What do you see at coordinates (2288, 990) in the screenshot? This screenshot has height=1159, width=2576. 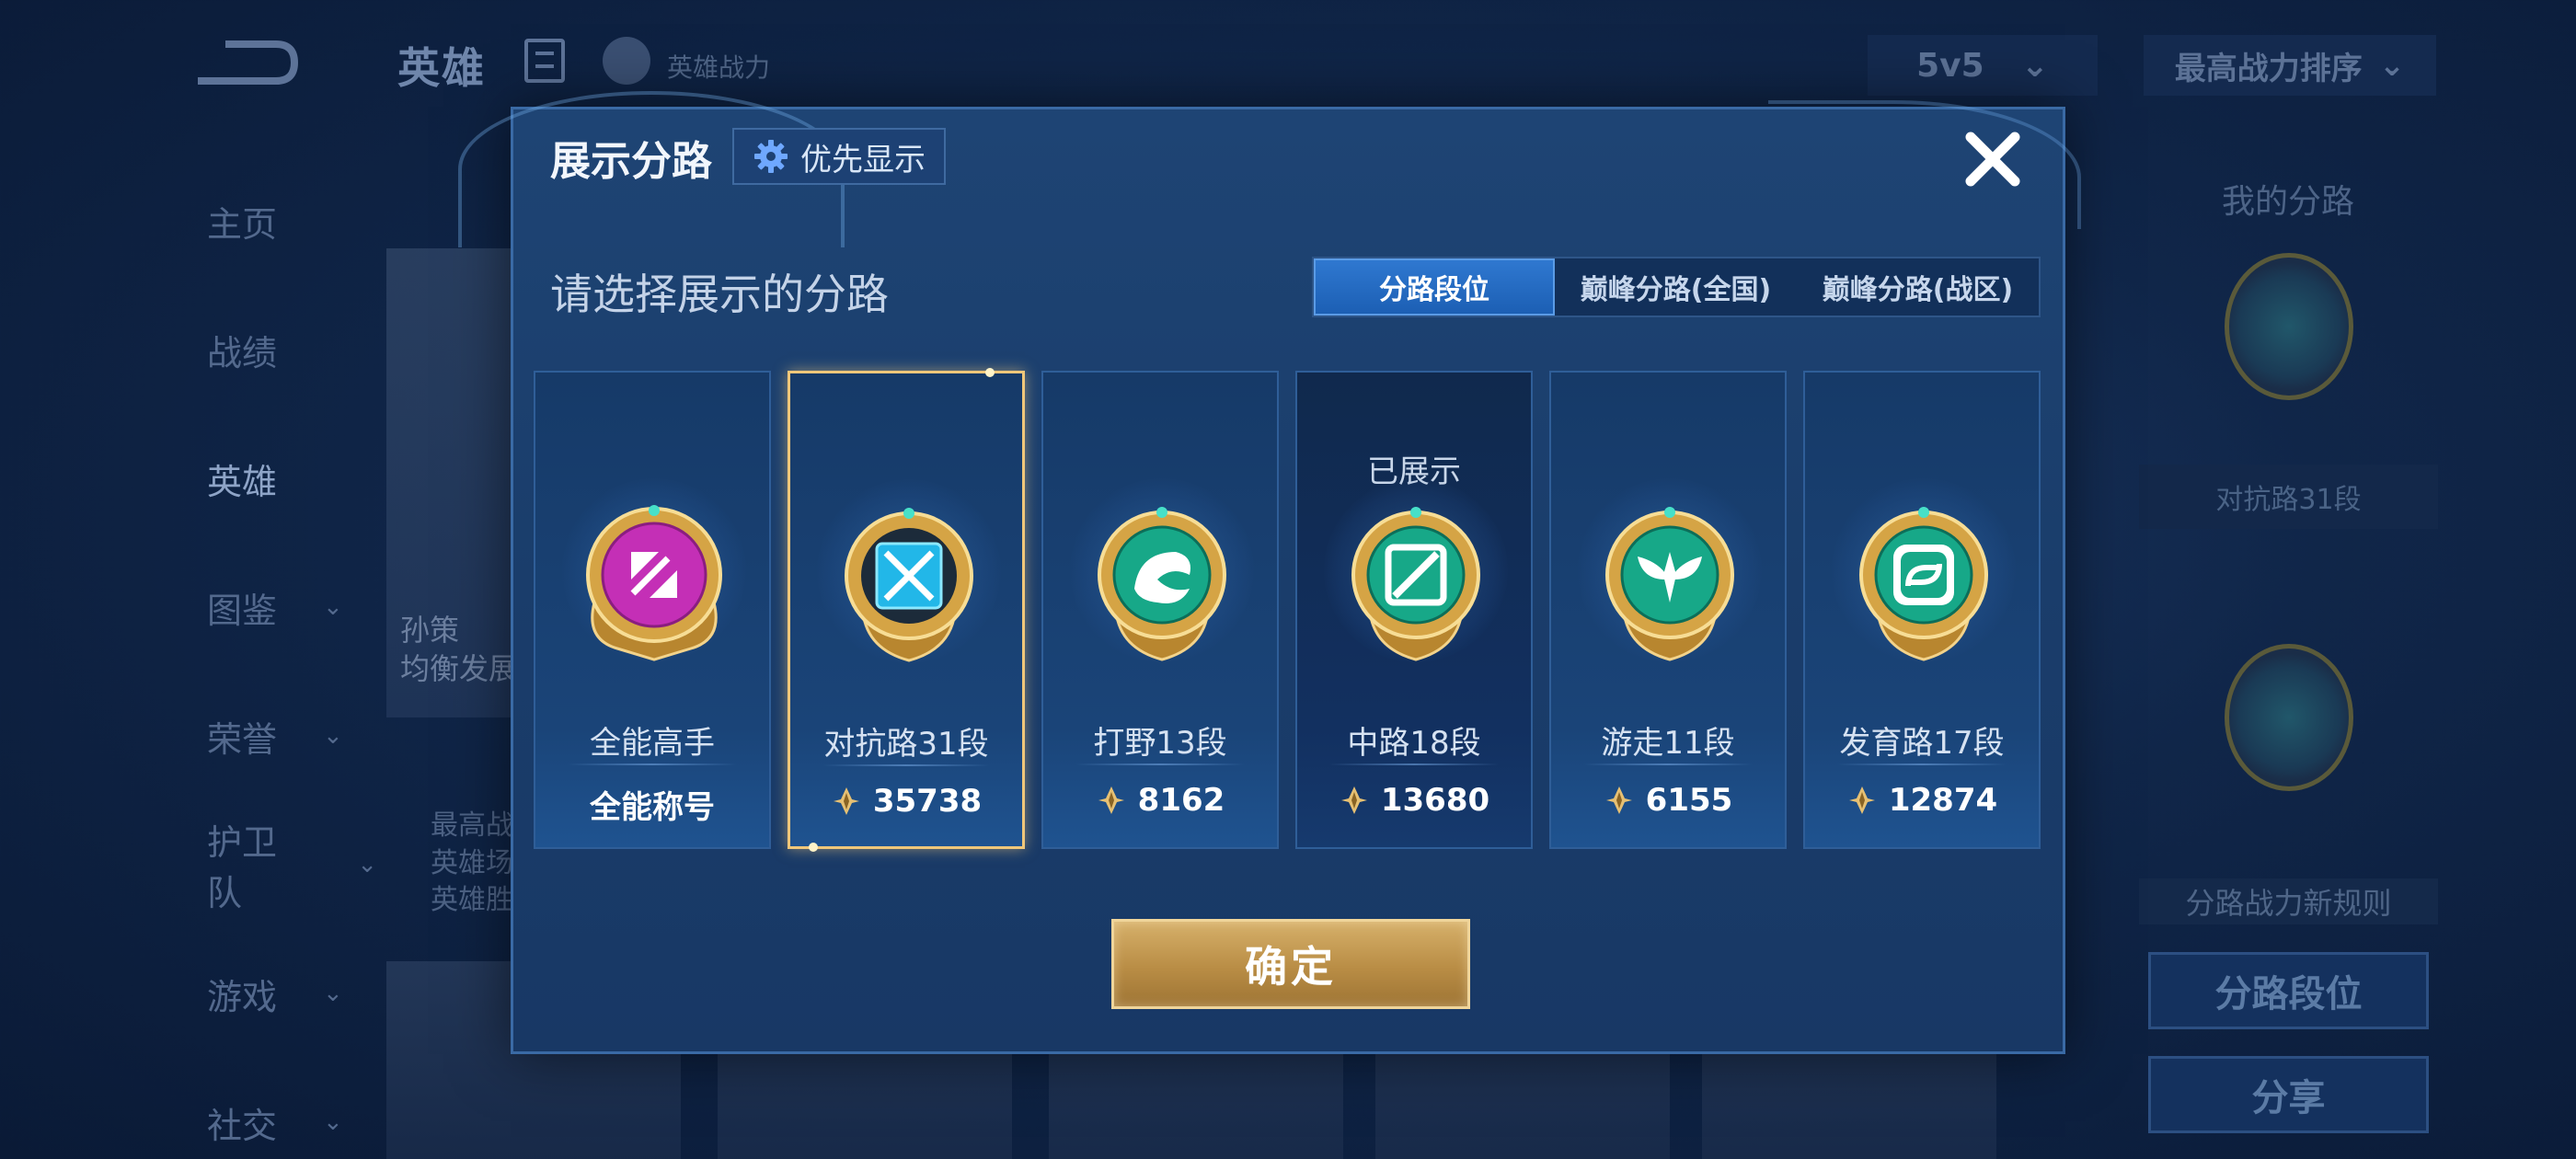 I see `lane-rank-button: 分路段位` at bounding box center [2288, 990].